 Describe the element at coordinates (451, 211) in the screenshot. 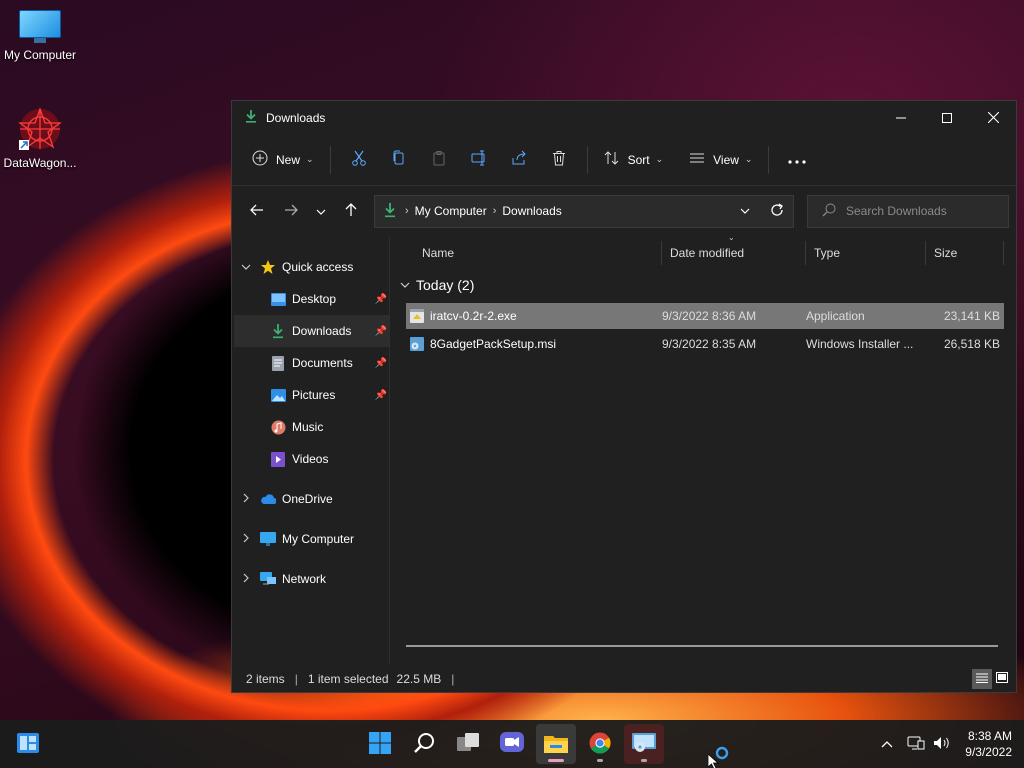

I see `breadcrumb-my-computer: My Computer` at that location.